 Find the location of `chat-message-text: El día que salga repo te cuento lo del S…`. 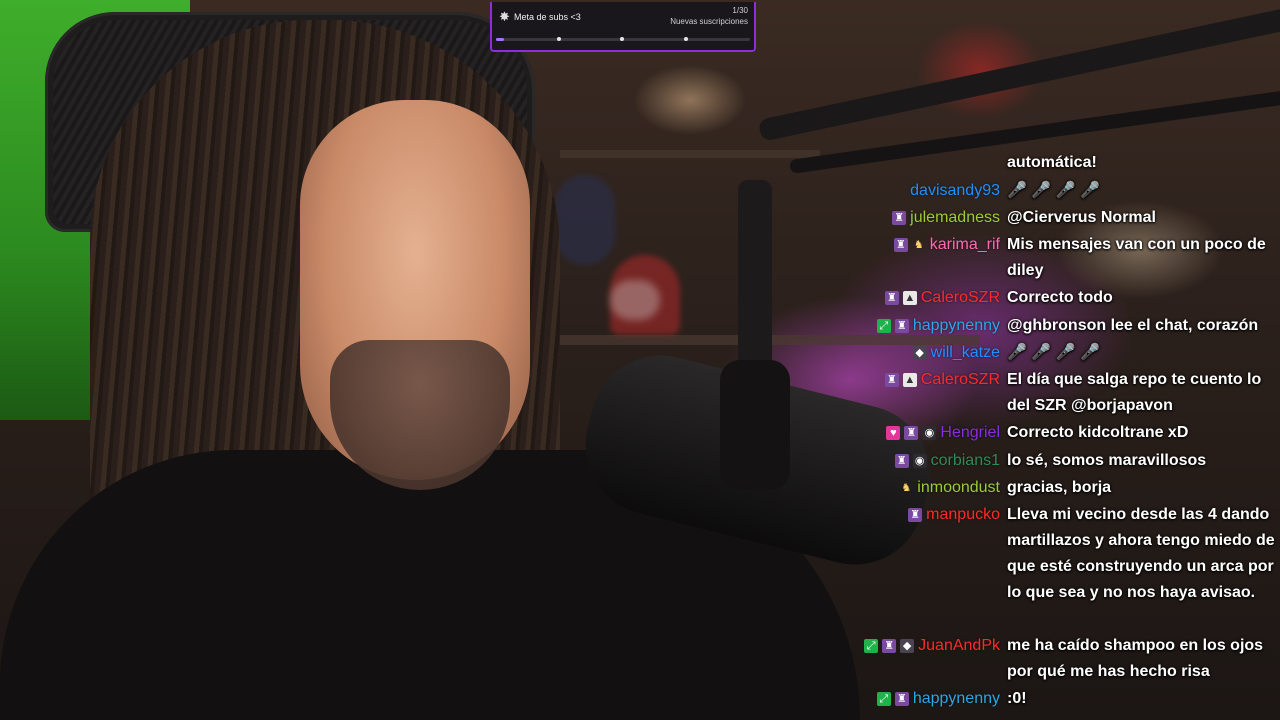

chat-message-text: El día que salga repo te cuento lo del S… is located at coordinates (1134, 392).